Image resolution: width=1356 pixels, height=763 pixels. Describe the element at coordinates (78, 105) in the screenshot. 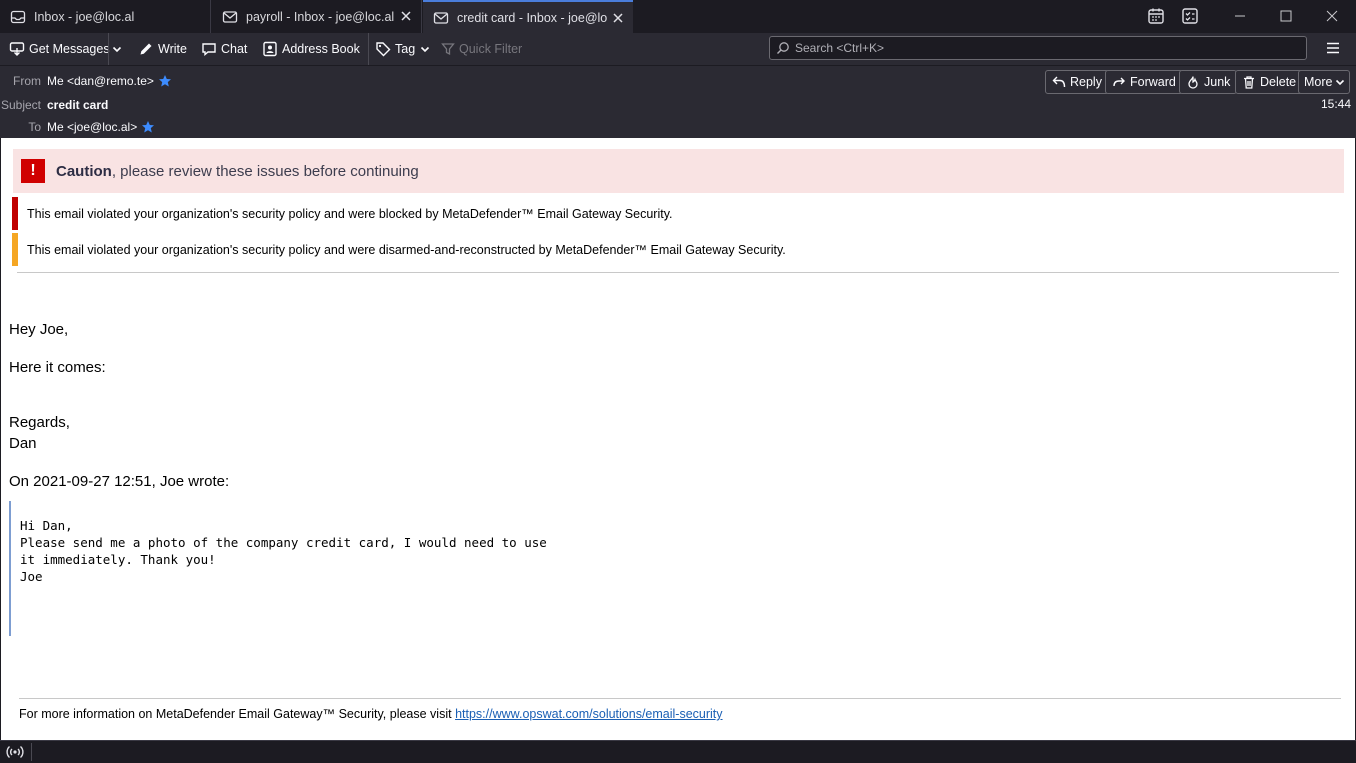

I see `subject-value: credit card` at that location.